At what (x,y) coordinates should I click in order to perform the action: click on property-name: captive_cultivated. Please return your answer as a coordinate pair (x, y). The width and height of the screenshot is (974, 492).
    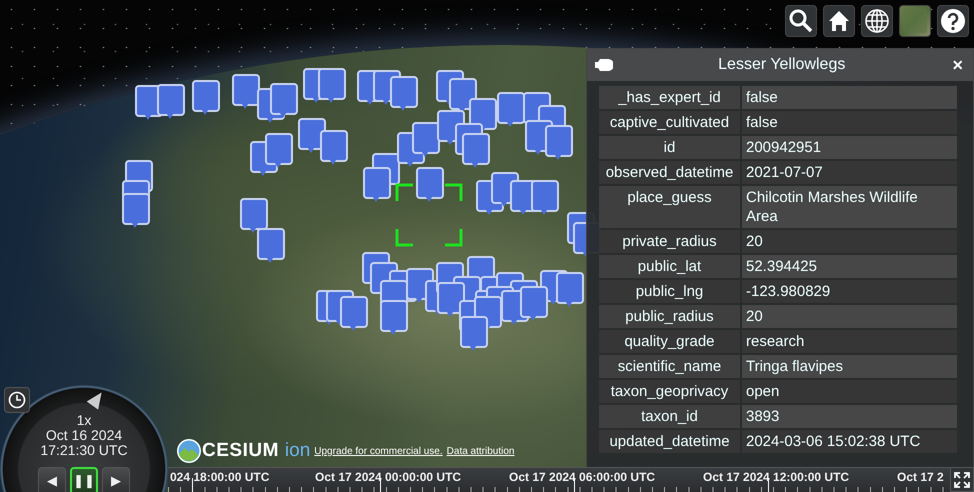
    Looking at the image, I should click on (669, 122).